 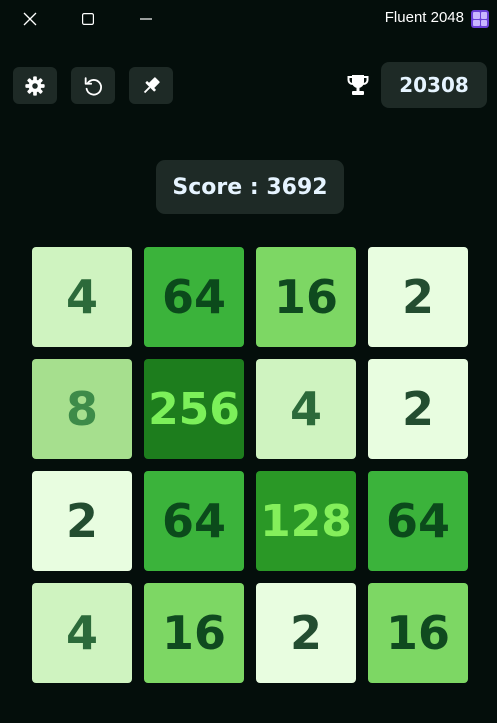 What do you see at coordinates (424, 17) in the screenshot?
I see `app-title: Fluent 2048` at bounding box center [424, 17].